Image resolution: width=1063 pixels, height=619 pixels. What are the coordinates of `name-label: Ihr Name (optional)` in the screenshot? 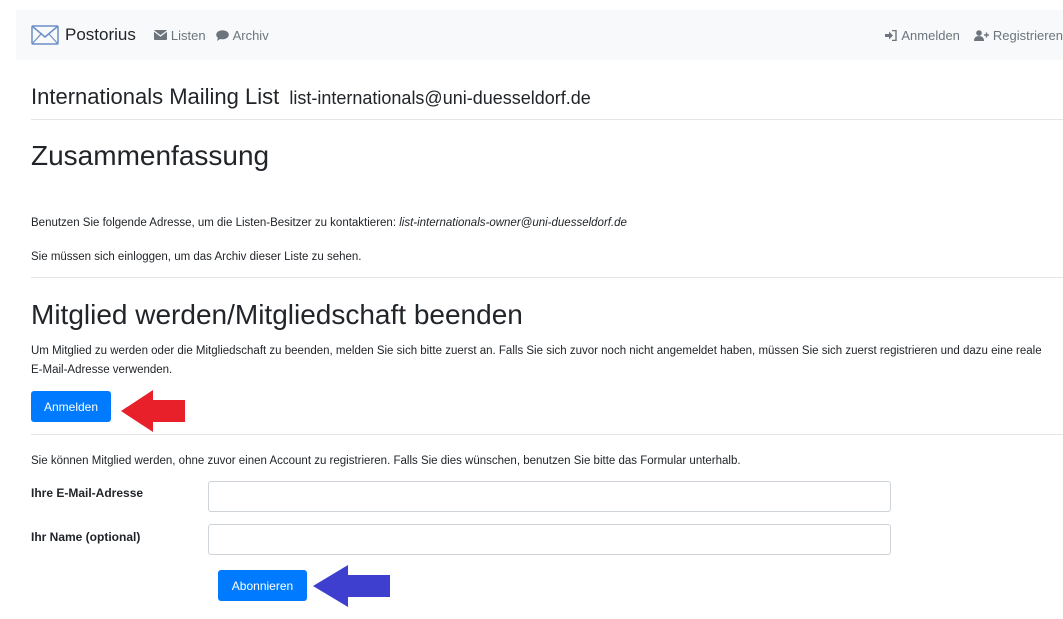 It's located at (86, 537).